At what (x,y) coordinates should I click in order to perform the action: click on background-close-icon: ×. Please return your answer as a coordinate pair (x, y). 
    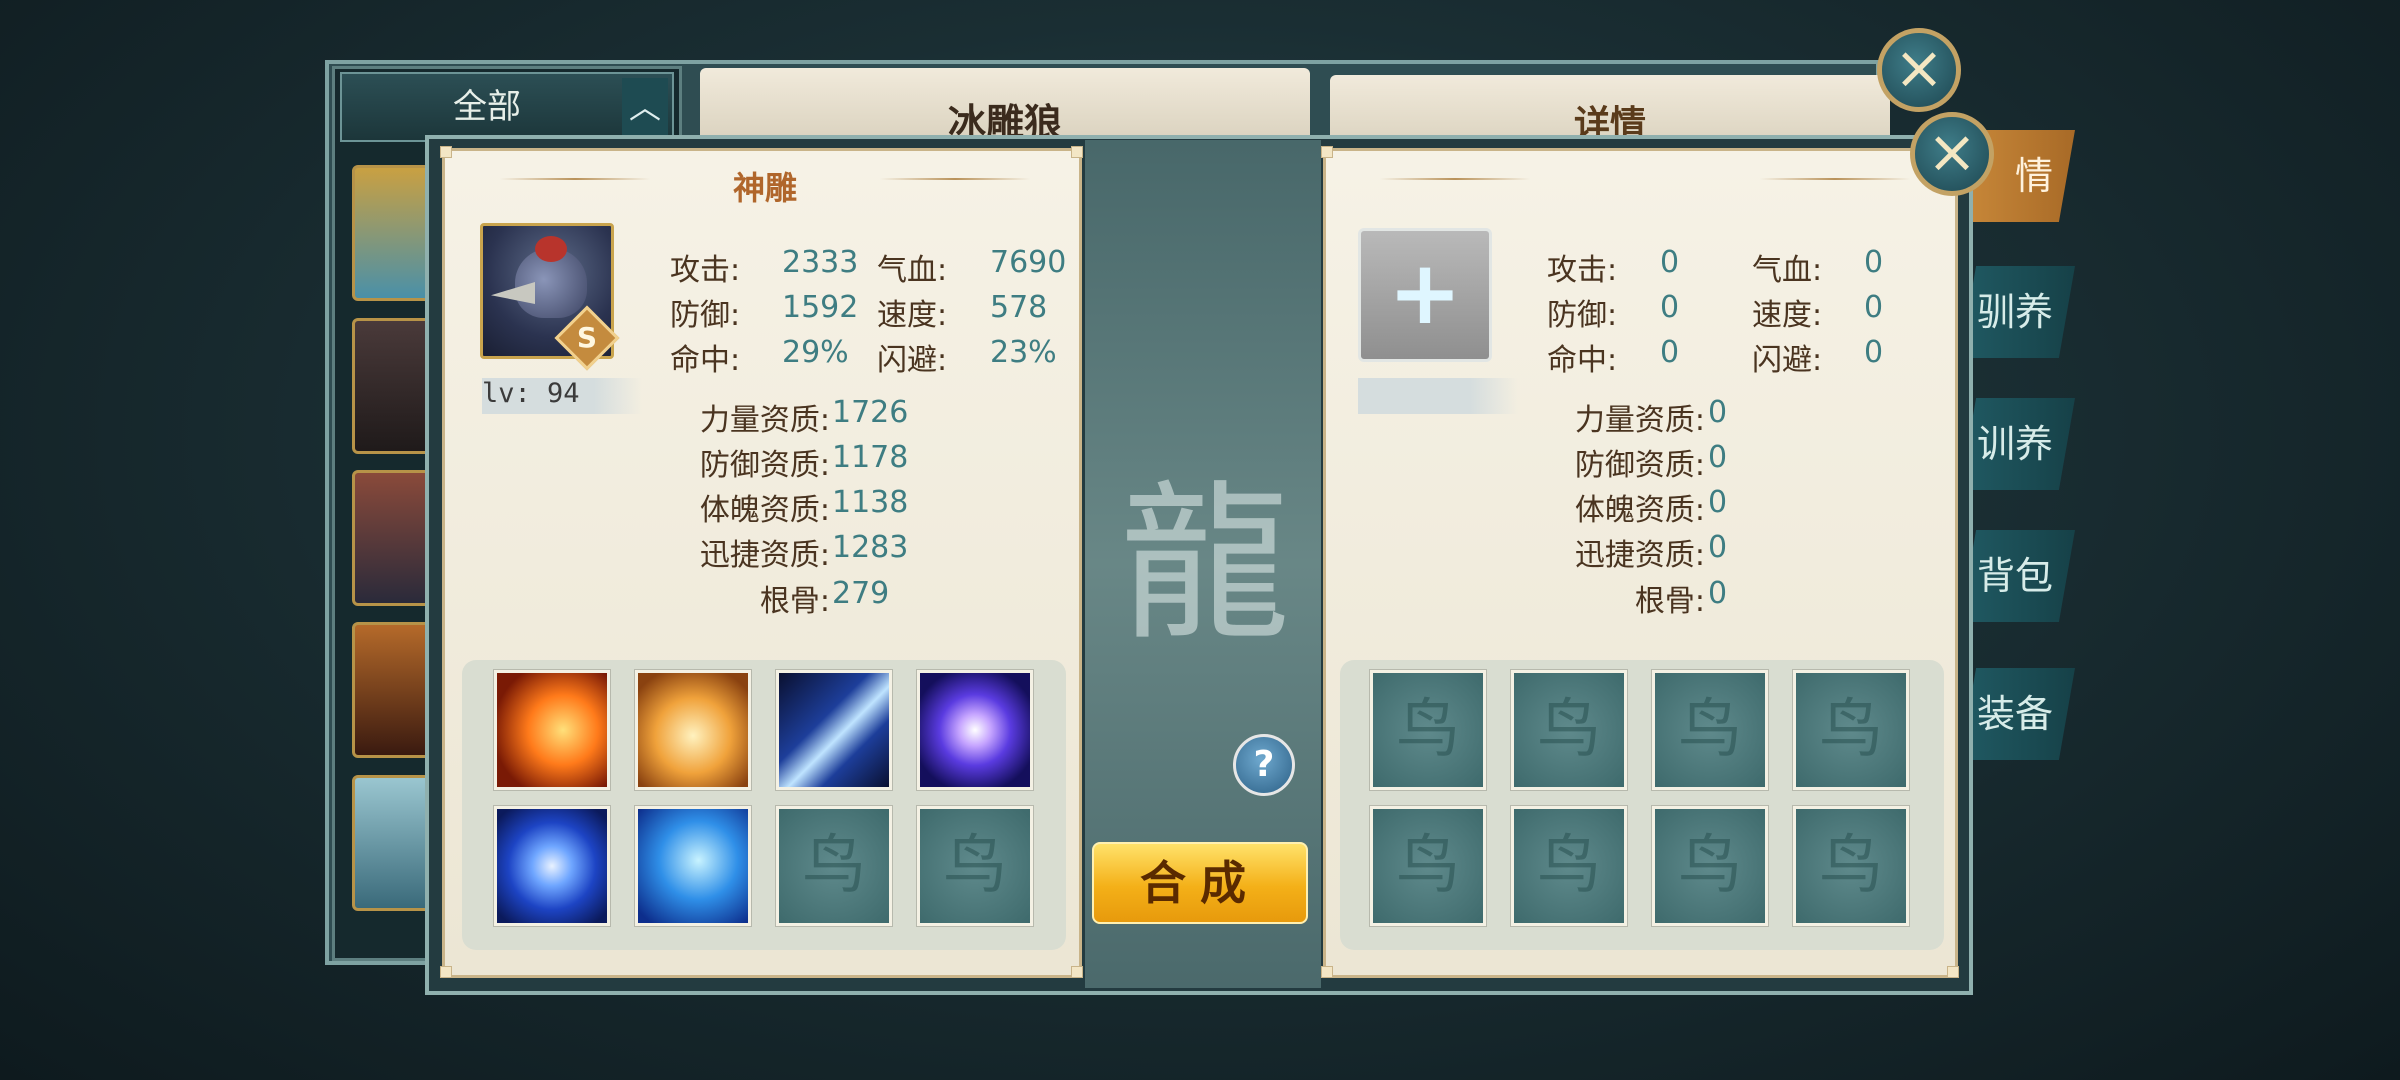
    Looking at the image, I should click on (1919, 70).